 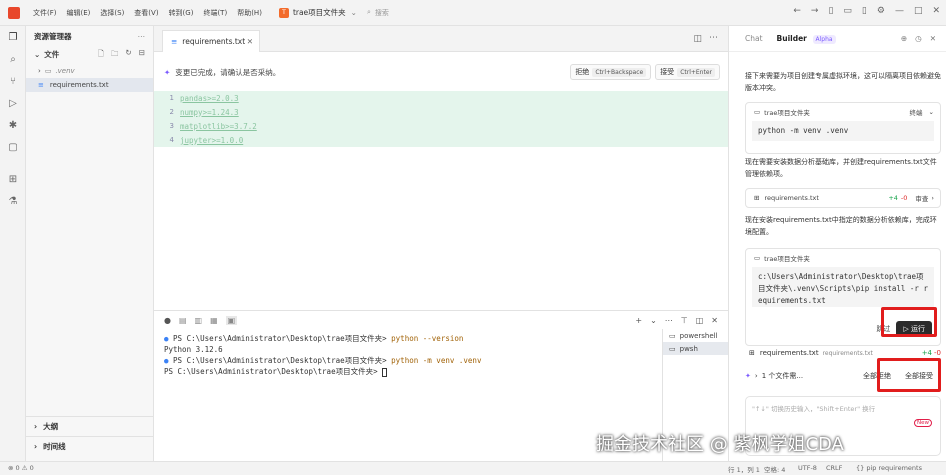 I want to click on back-icon: ←, so click(x=797, y=11).